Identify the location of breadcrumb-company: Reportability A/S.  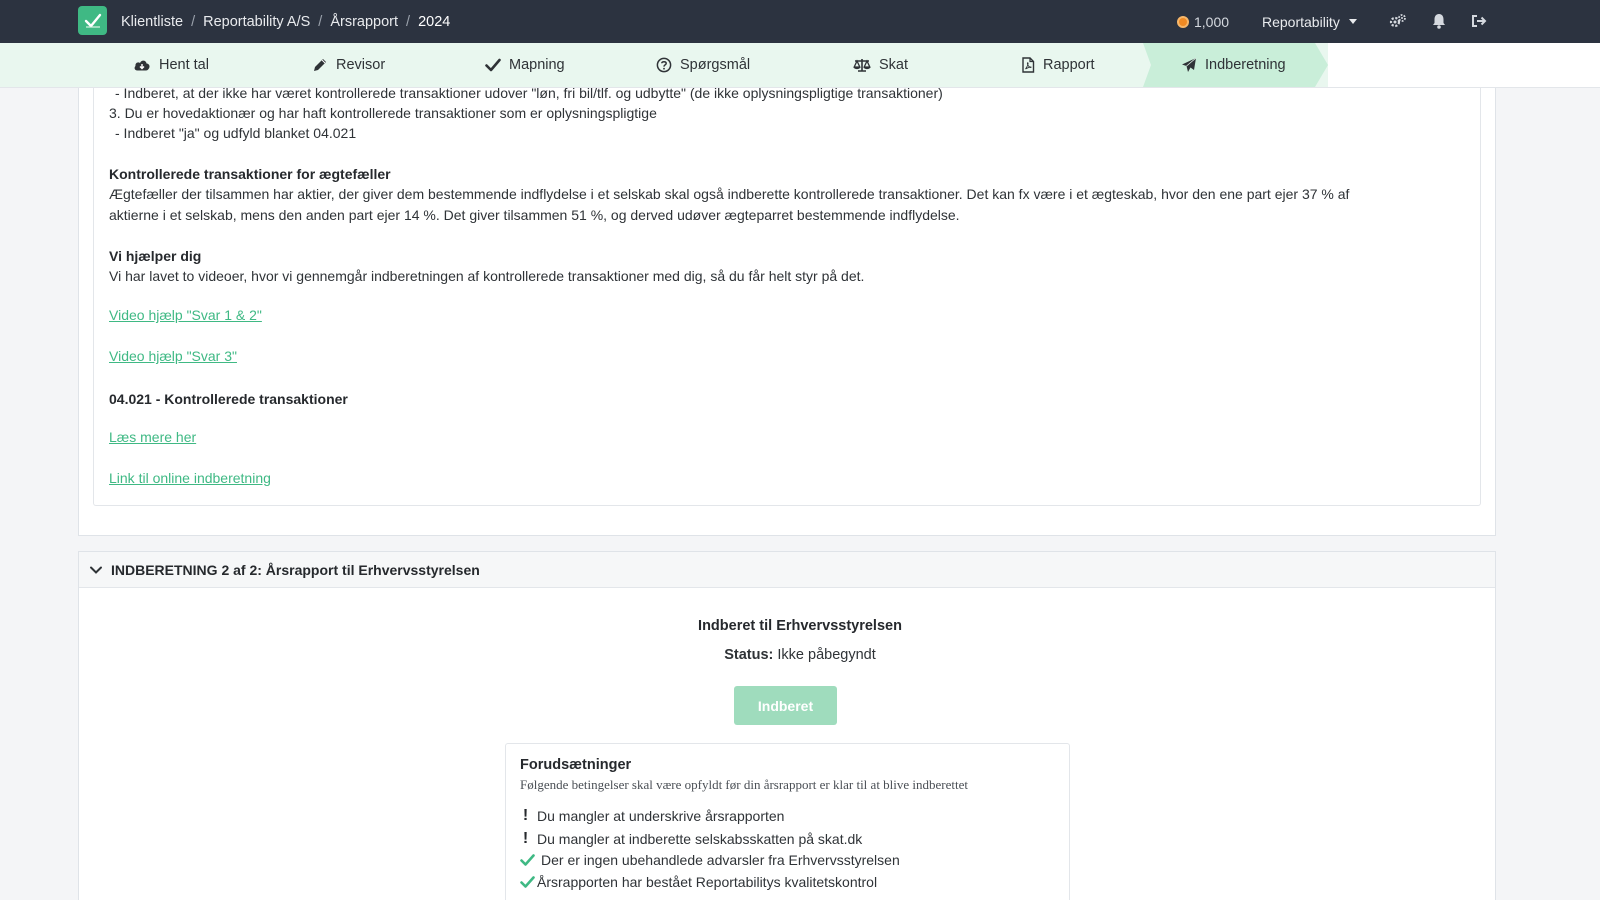
(256, 22).